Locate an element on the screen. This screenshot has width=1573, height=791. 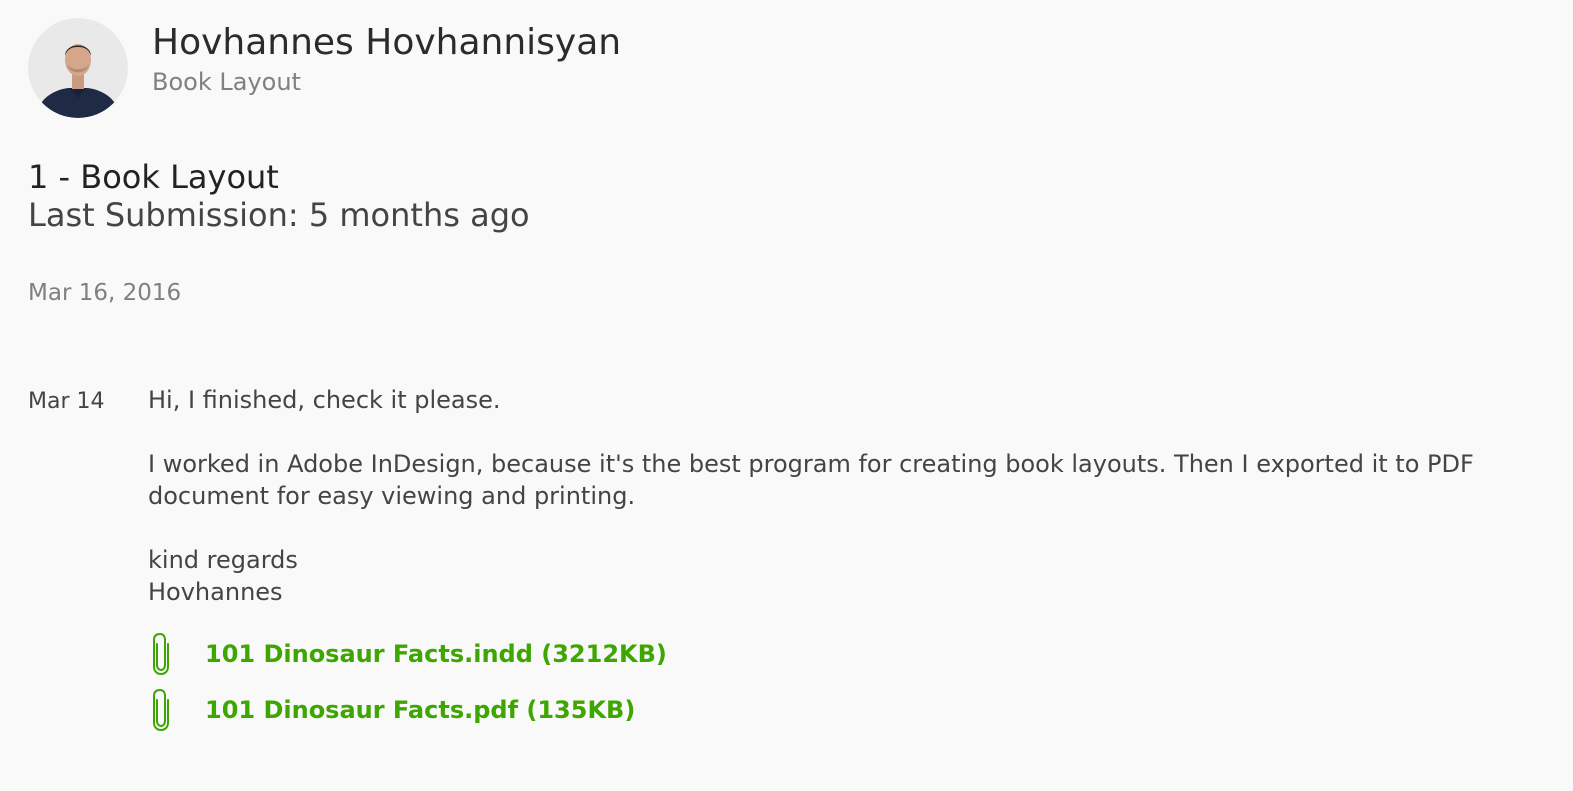
attachment-link: 101 Dinosaur Facts.pdf (135KB) is located at coordinates (407, 710).